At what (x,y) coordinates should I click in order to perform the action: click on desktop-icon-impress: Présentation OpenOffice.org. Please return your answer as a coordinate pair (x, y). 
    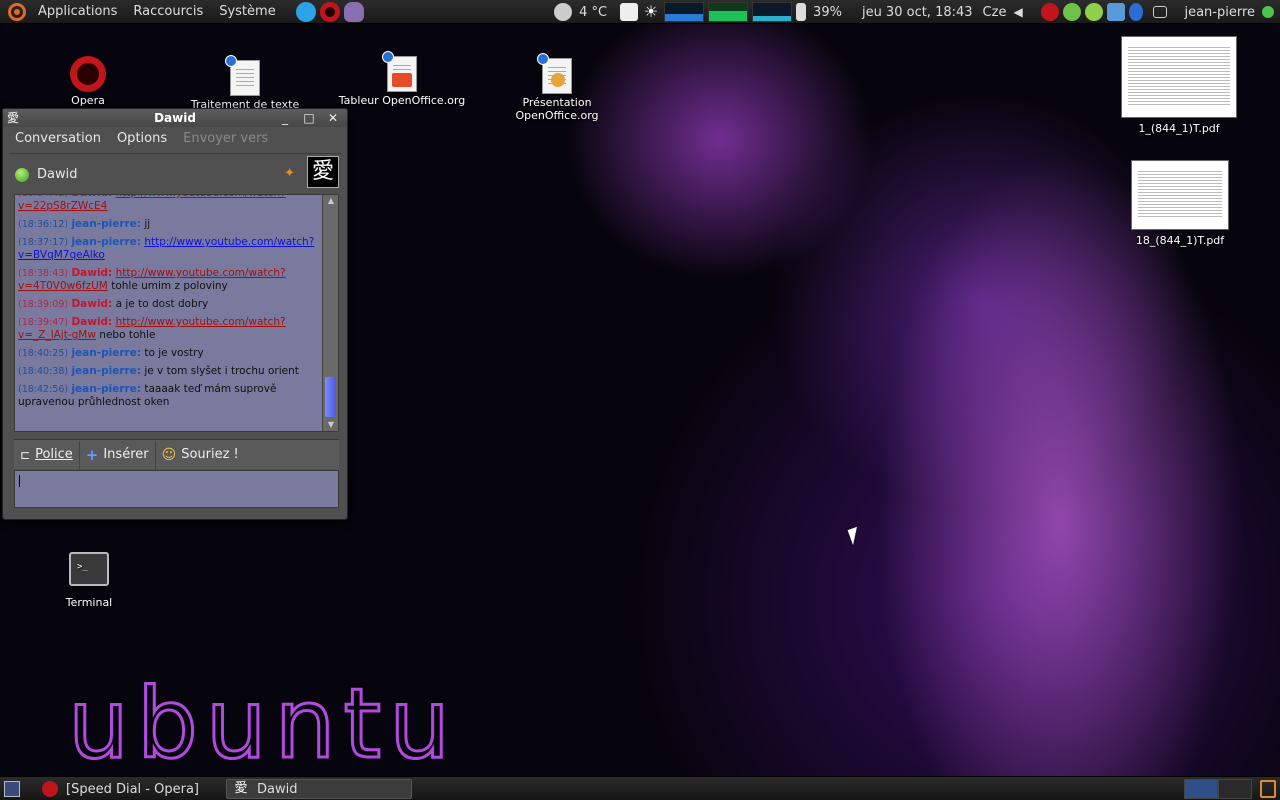
    Looking at the image, I should click on (557, 87).